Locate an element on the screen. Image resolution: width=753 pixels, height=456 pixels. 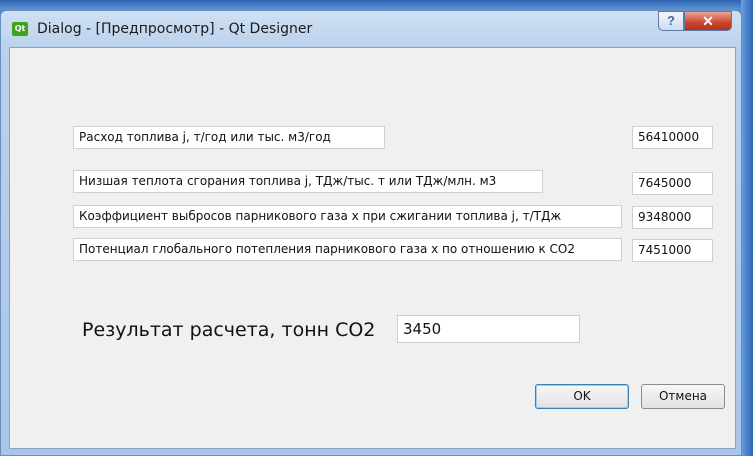
fuel-consumption-input: 56410000 is located at coordinates (672, 137).